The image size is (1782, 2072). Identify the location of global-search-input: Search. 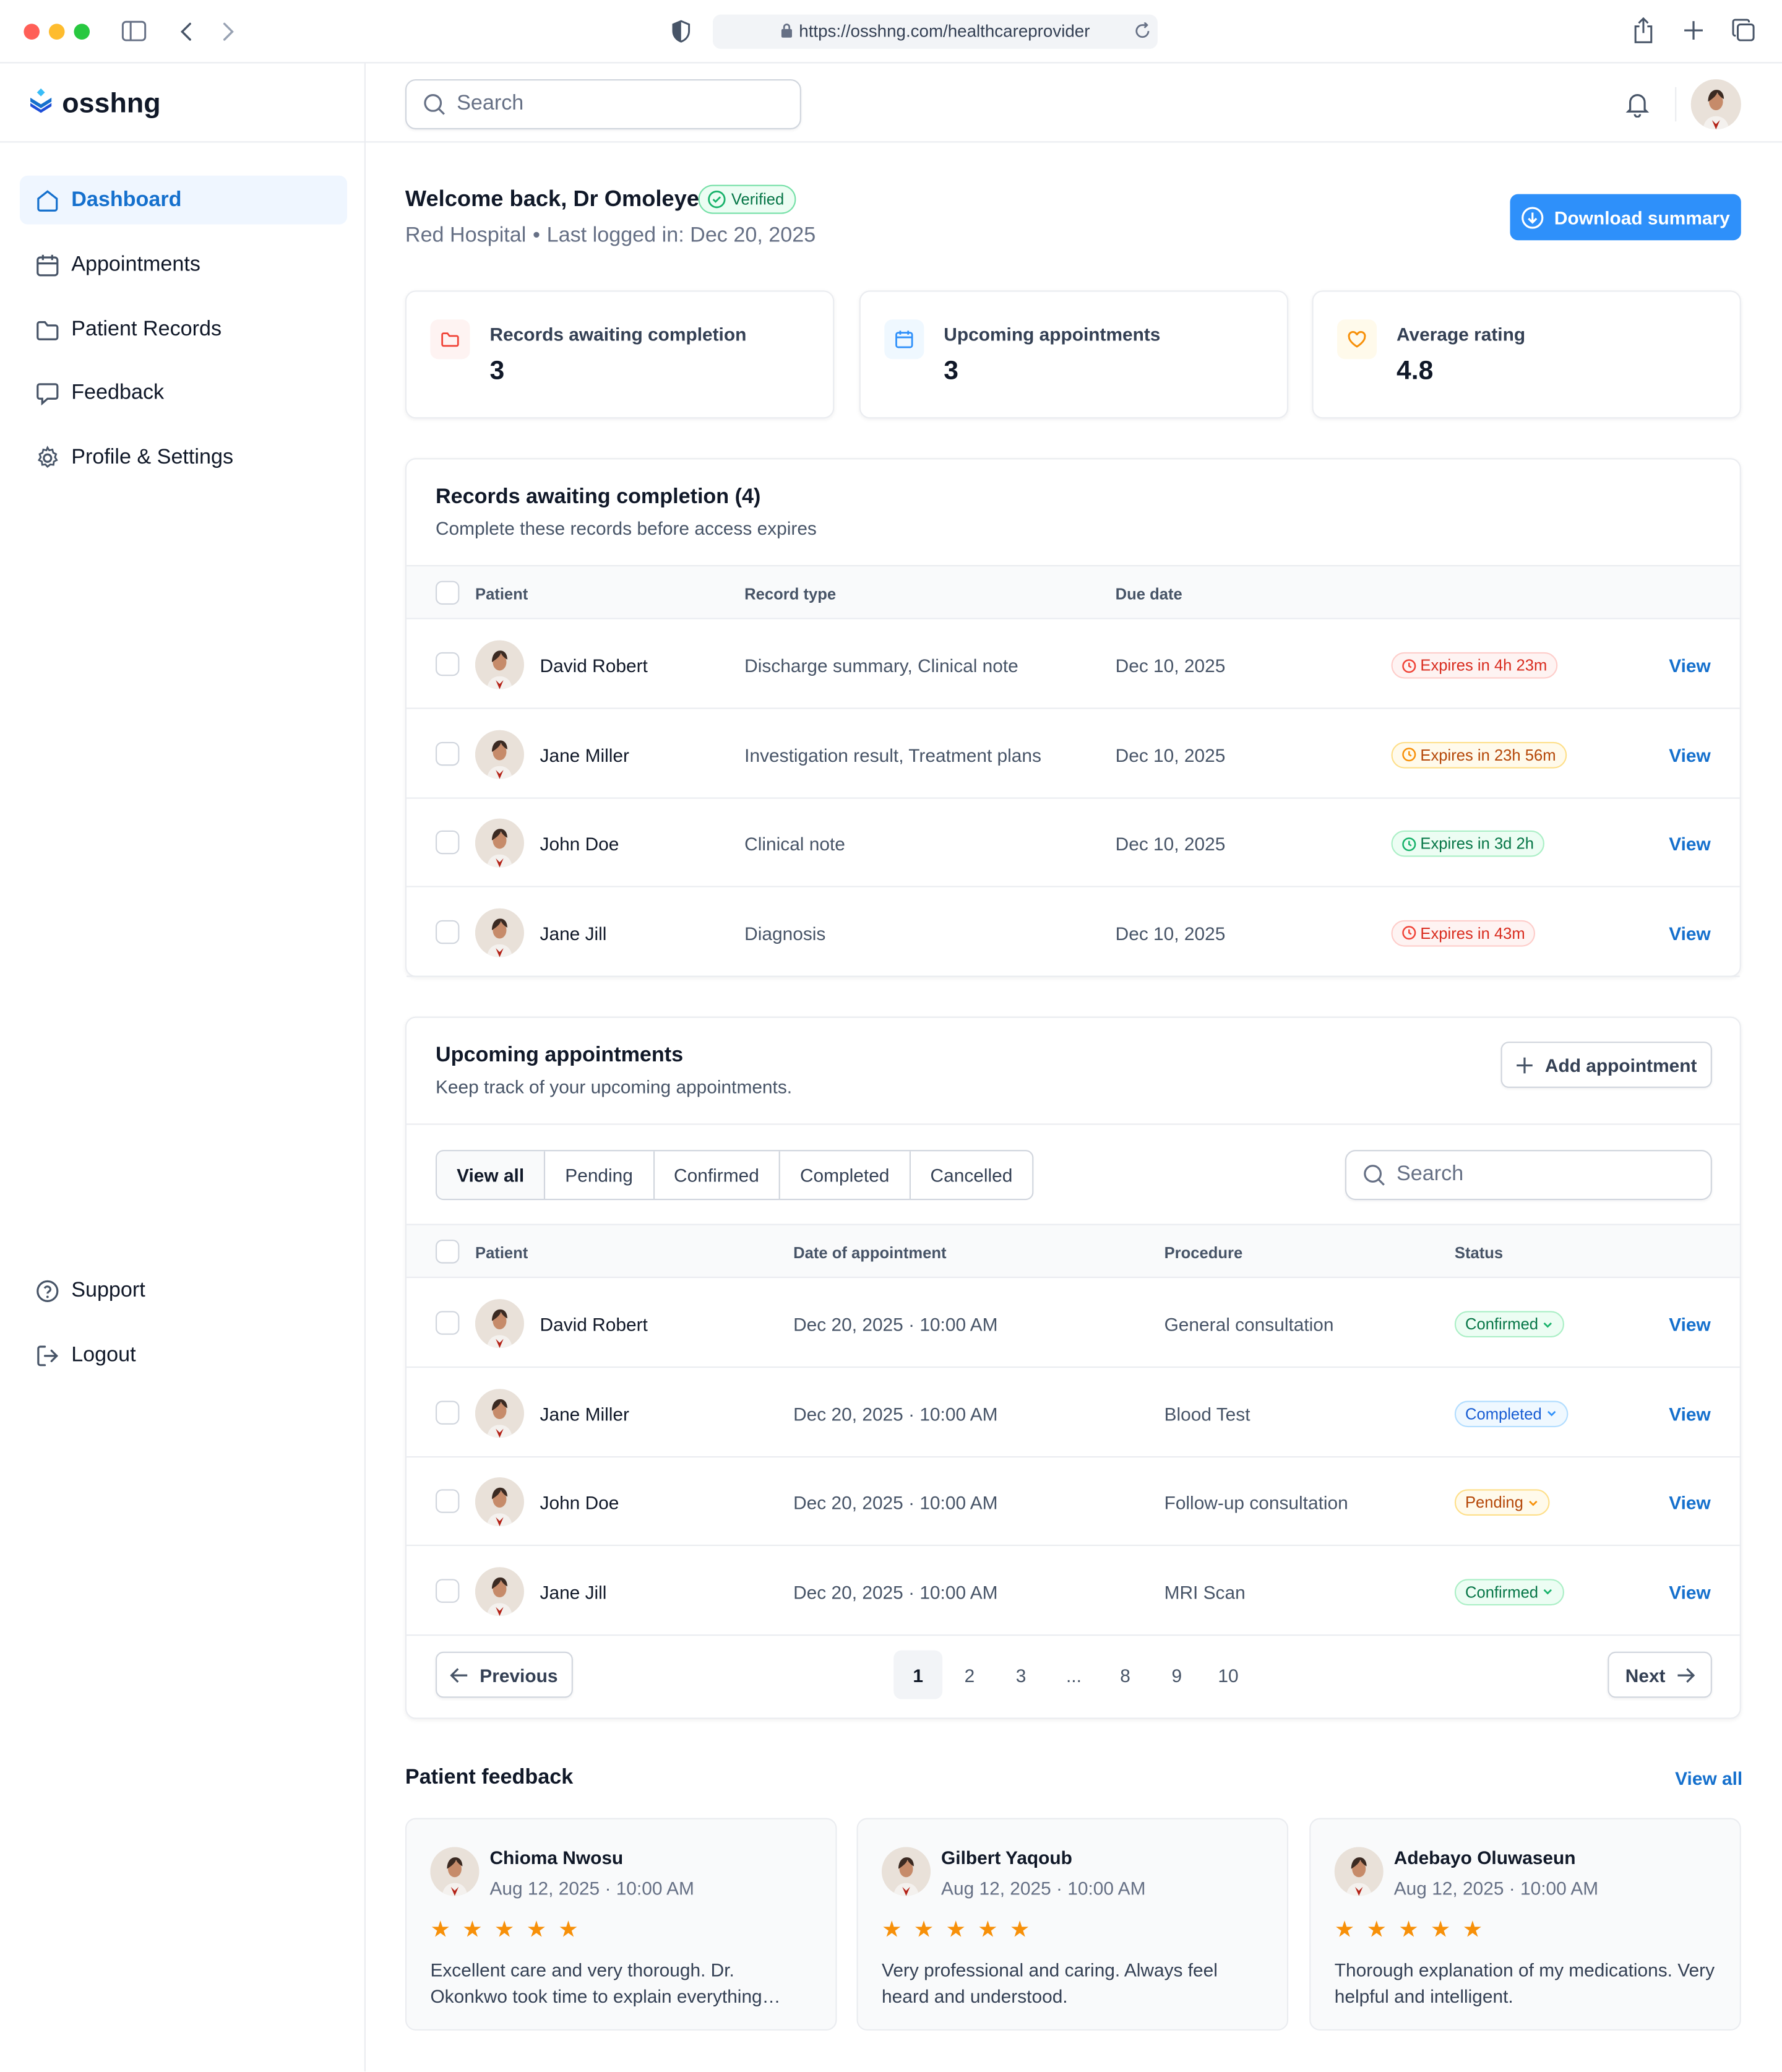
(603, 104).